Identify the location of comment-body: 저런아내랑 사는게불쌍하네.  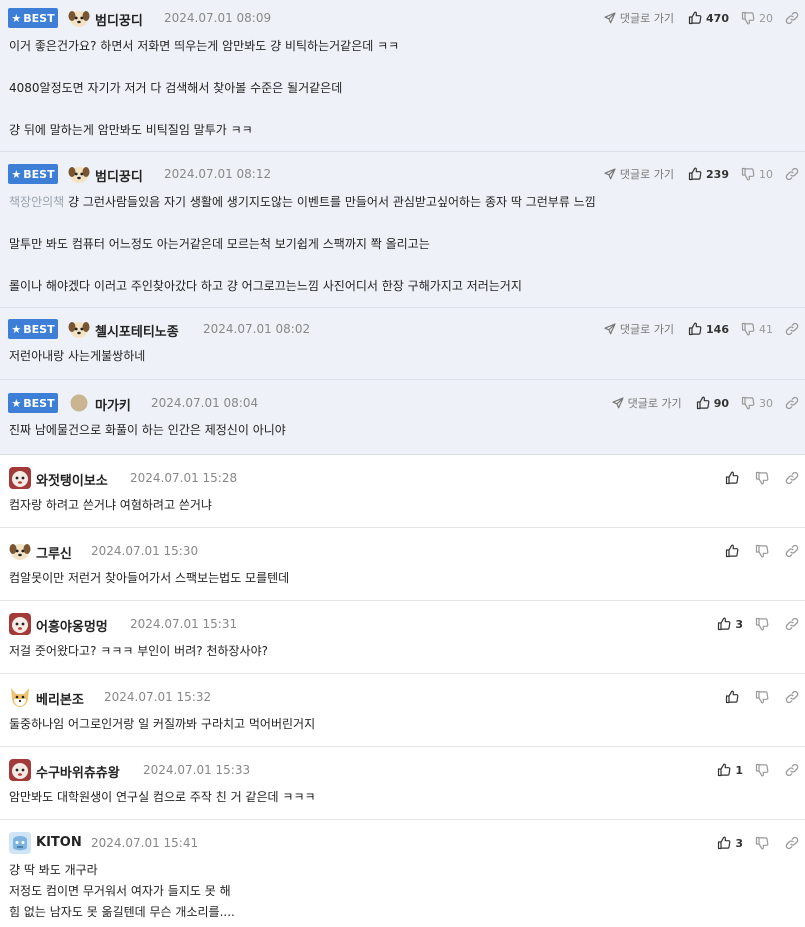
(77, 356).